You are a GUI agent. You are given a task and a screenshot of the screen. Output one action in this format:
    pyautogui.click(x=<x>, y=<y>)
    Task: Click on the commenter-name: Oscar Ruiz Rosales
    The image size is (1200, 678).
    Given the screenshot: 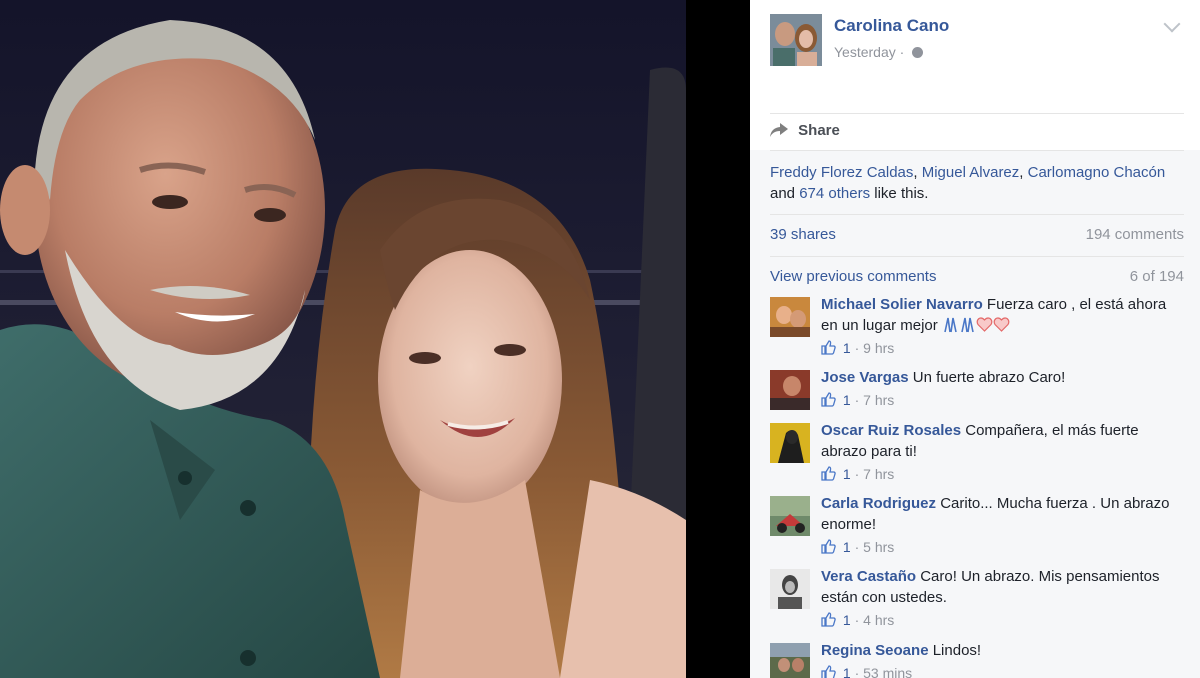 What is the action you would take?
    pyautogui.click(x=891, y=430)
    